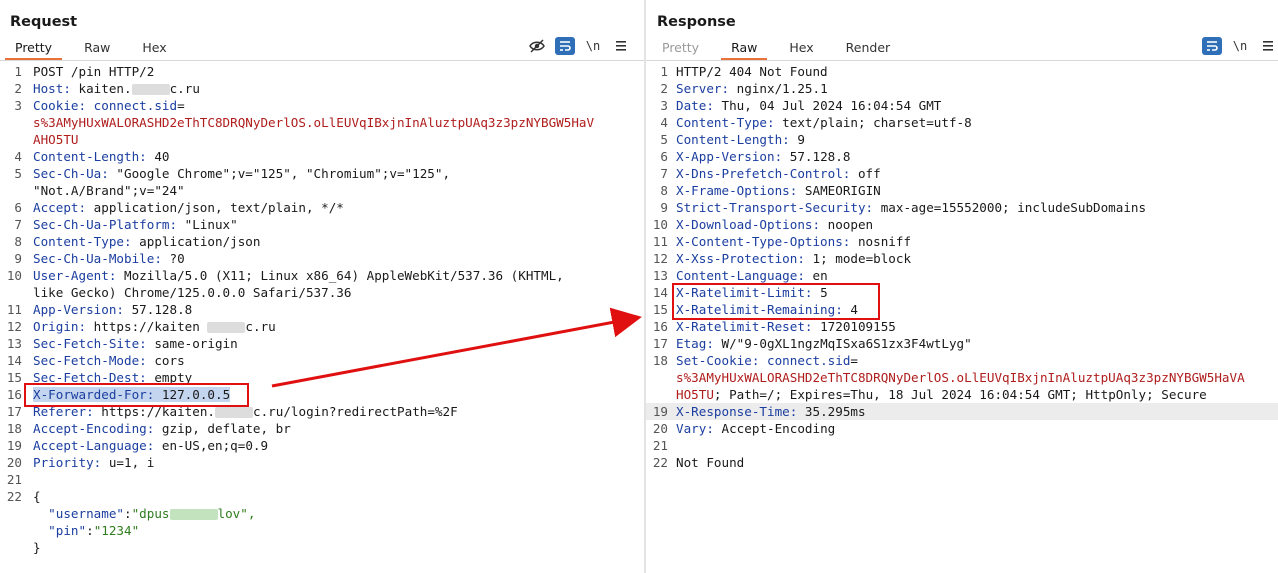 The height and width of the screenshot is (573, 1278). Describe the element at coordinates (456, 347) in the screenshot. I see `annotation-arrow` at that location.